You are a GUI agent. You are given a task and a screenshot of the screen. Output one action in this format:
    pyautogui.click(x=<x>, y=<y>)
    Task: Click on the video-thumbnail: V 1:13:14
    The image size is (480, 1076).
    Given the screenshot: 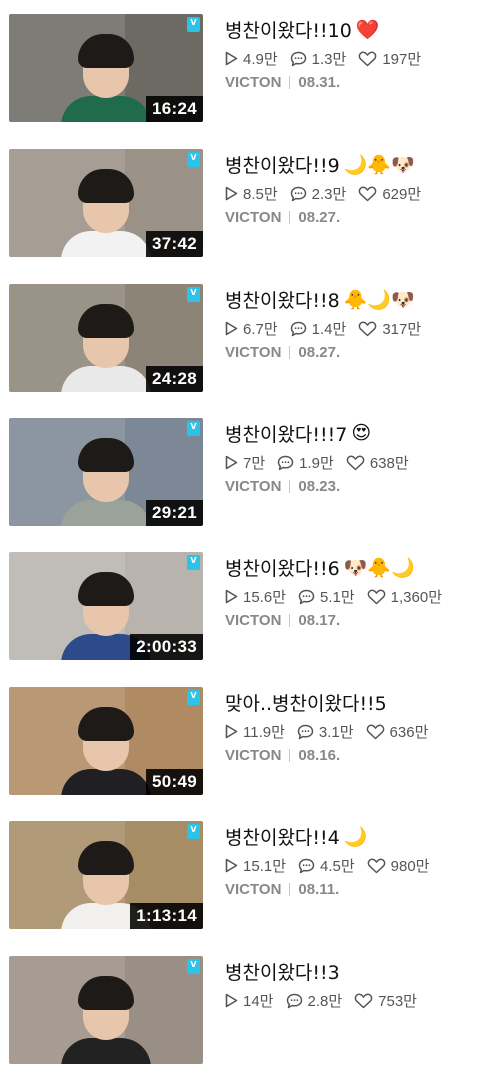 What is the action you would take?
    pyautogui.click(x=106, y=875)
    